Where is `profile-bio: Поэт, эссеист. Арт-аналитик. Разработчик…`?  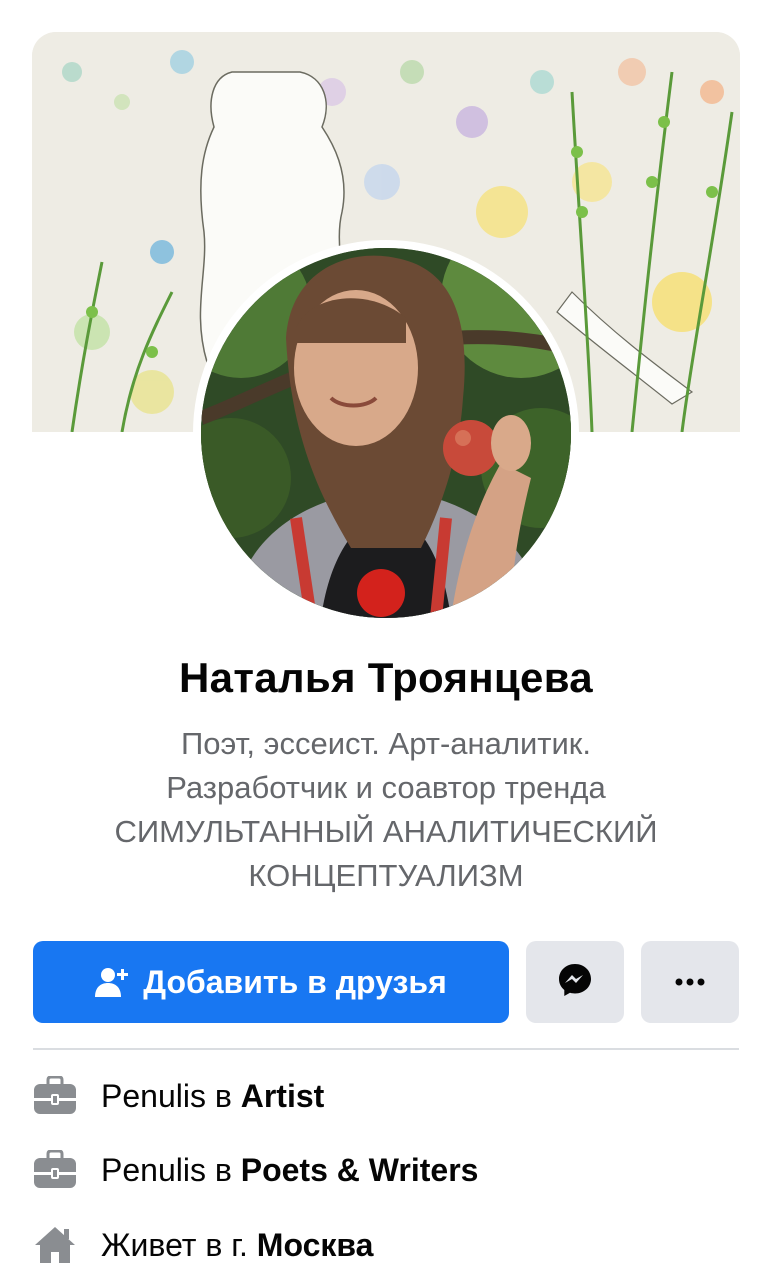
profile-bio: Поэт, эссеист. Арт-аналитик. Разработчик… is located at coordinates (386, 810).